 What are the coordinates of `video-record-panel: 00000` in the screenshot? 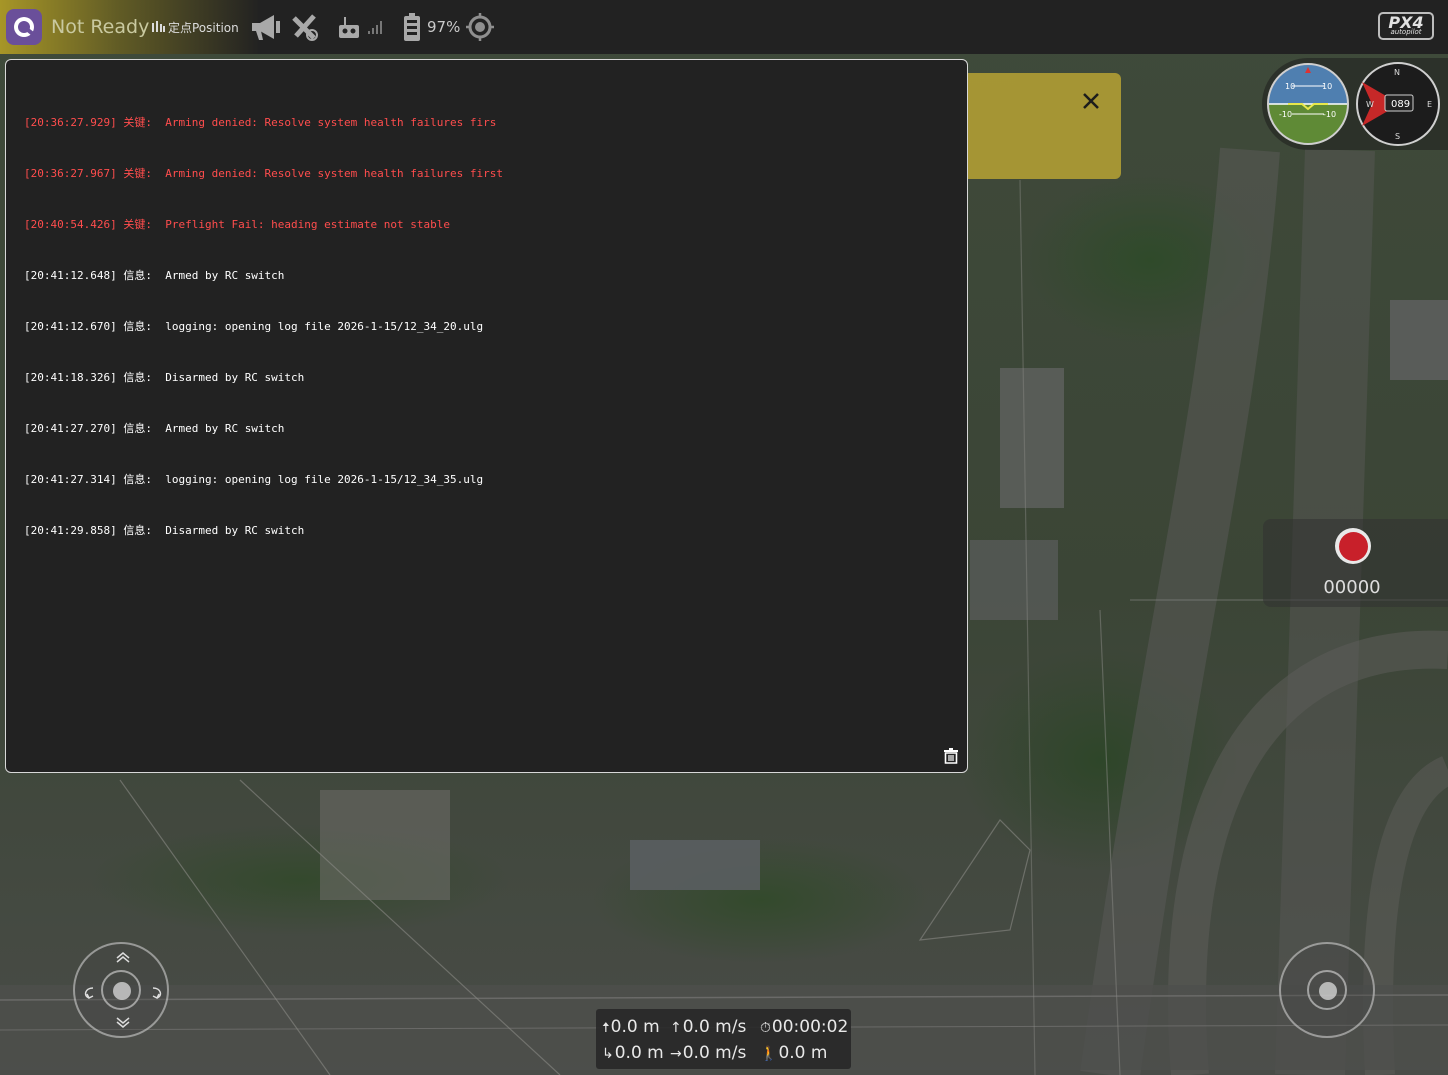 It's located at (1355, 563).